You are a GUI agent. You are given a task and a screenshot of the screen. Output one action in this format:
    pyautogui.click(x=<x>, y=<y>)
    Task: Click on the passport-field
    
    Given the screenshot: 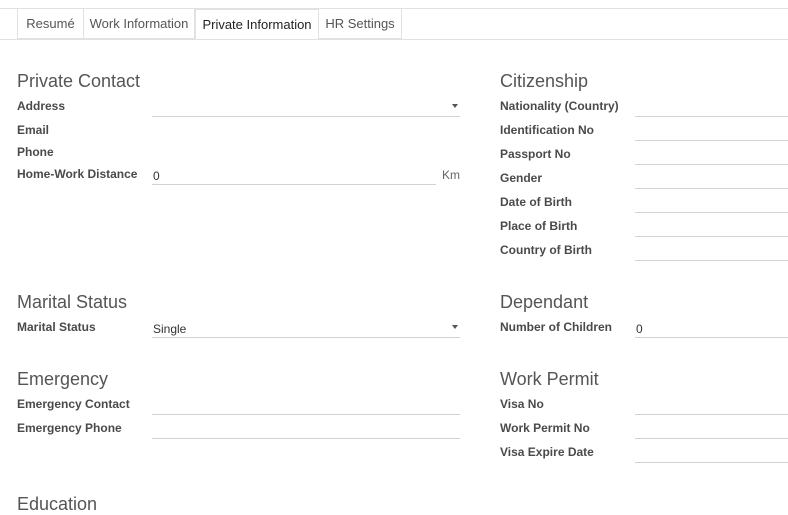 What is the action you would take?
    pyautogui.click(x=711, y=155)
    